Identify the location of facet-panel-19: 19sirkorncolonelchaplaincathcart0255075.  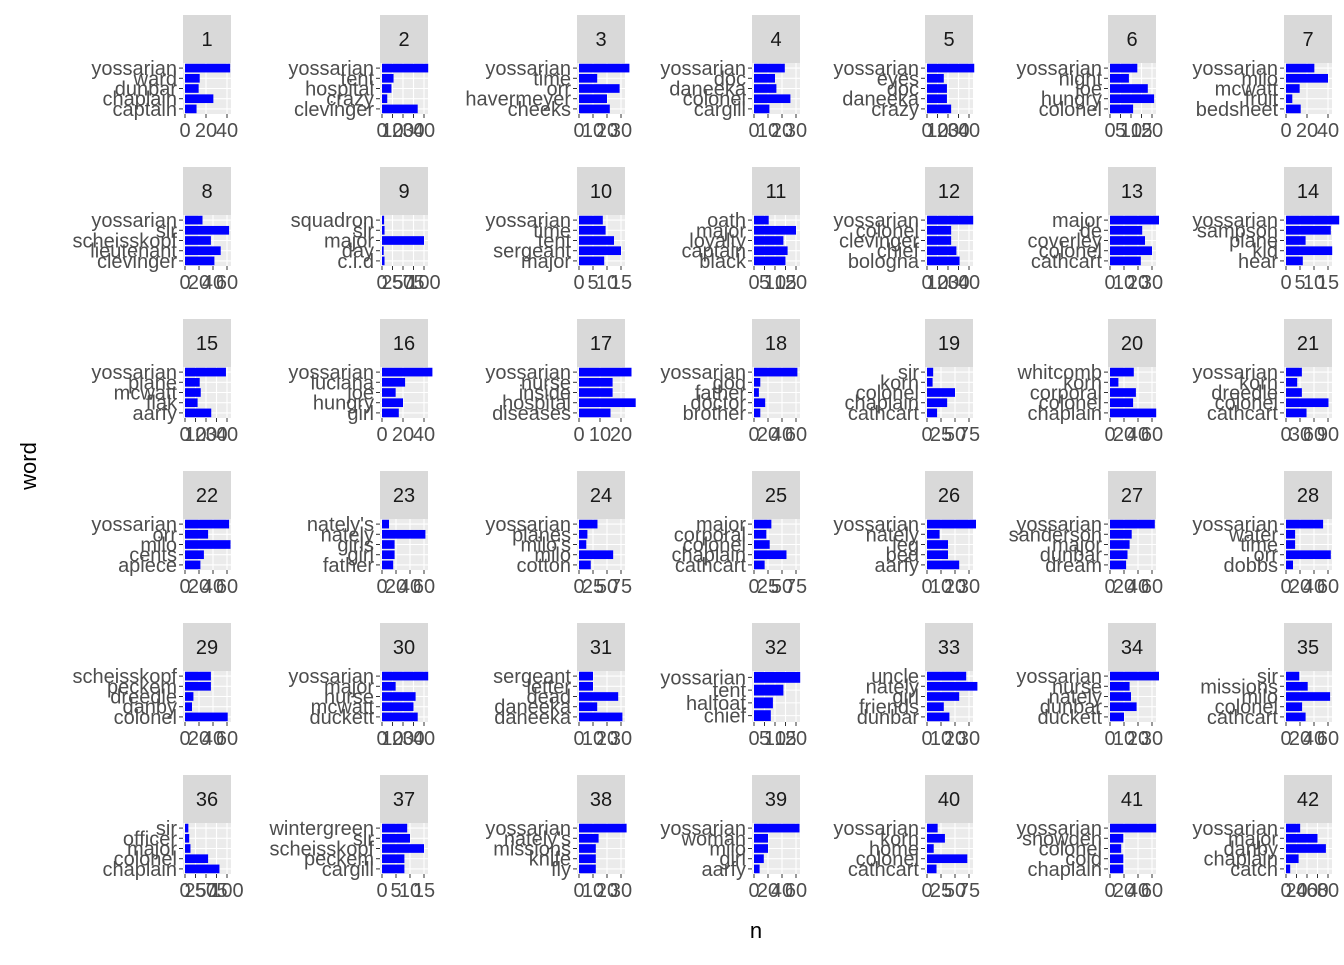
(912, 382).